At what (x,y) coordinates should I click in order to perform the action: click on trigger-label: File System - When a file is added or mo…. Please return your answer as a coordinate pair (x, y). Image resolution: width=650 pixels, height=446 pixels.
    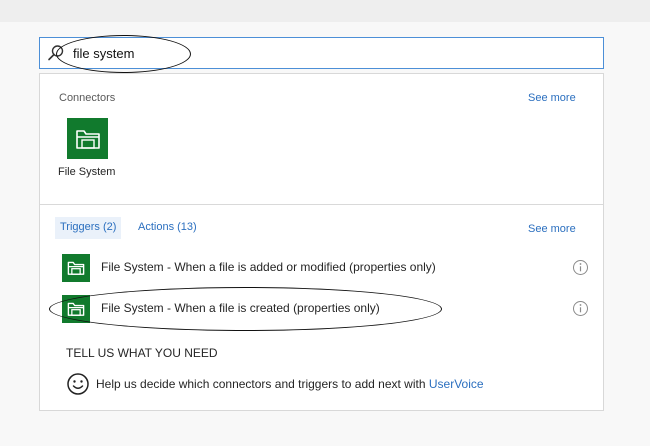
    Looking at the image, I should click on (268, 267).